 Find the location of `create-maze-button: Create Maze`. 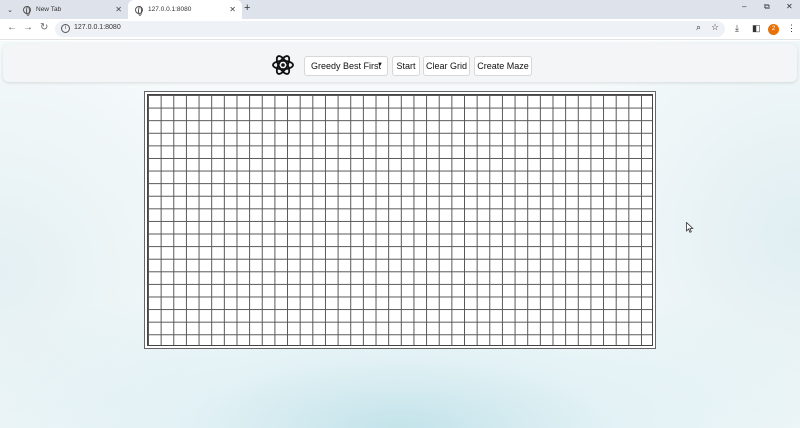

create-maze-button: Create Maze is located at coordinates (503, 66).